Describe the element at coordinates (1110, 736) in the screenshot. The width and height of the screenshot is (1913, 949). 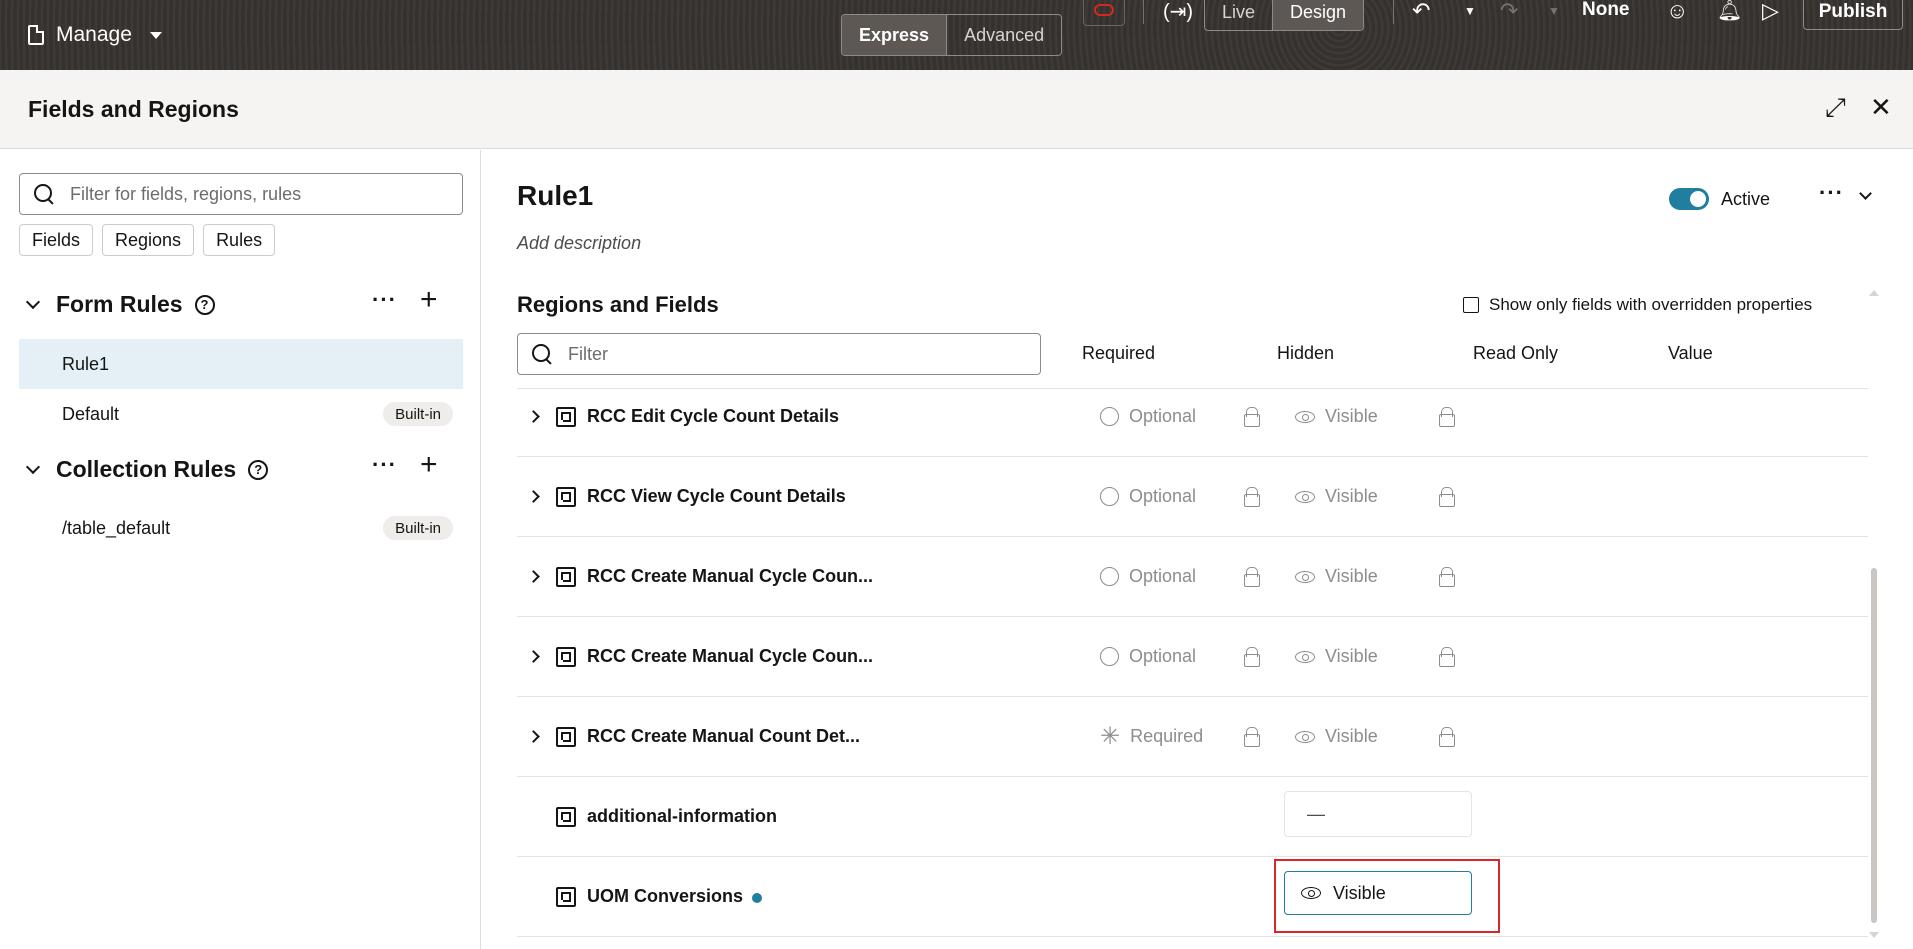
I see `asterisk-icon: ✳` at that location.